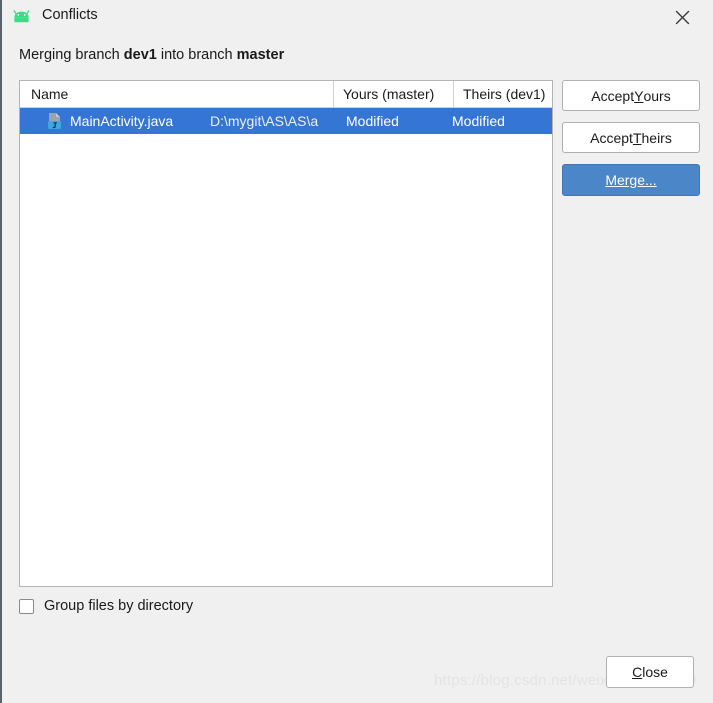 The height and width of the screenshot is (703, 713). What do you see at coordinates (140, 55) in the screenshot?
I see `source-branch-name: dev1` at bounding box center [140, 55].